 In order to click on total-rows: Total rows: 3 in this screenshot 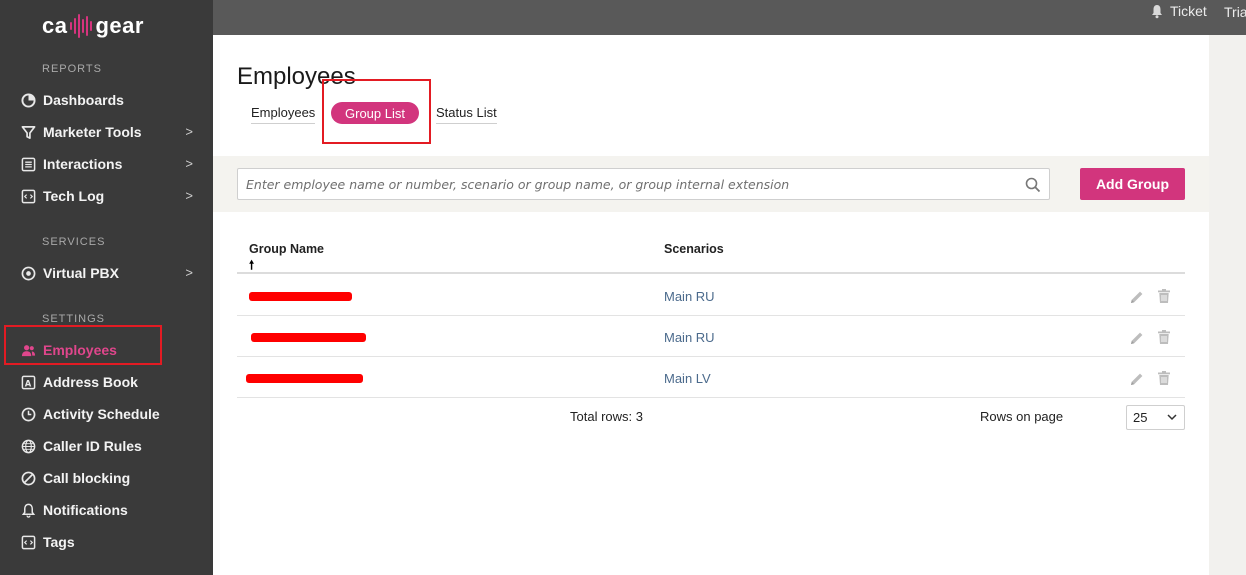, I will do `click(606, 416)`.